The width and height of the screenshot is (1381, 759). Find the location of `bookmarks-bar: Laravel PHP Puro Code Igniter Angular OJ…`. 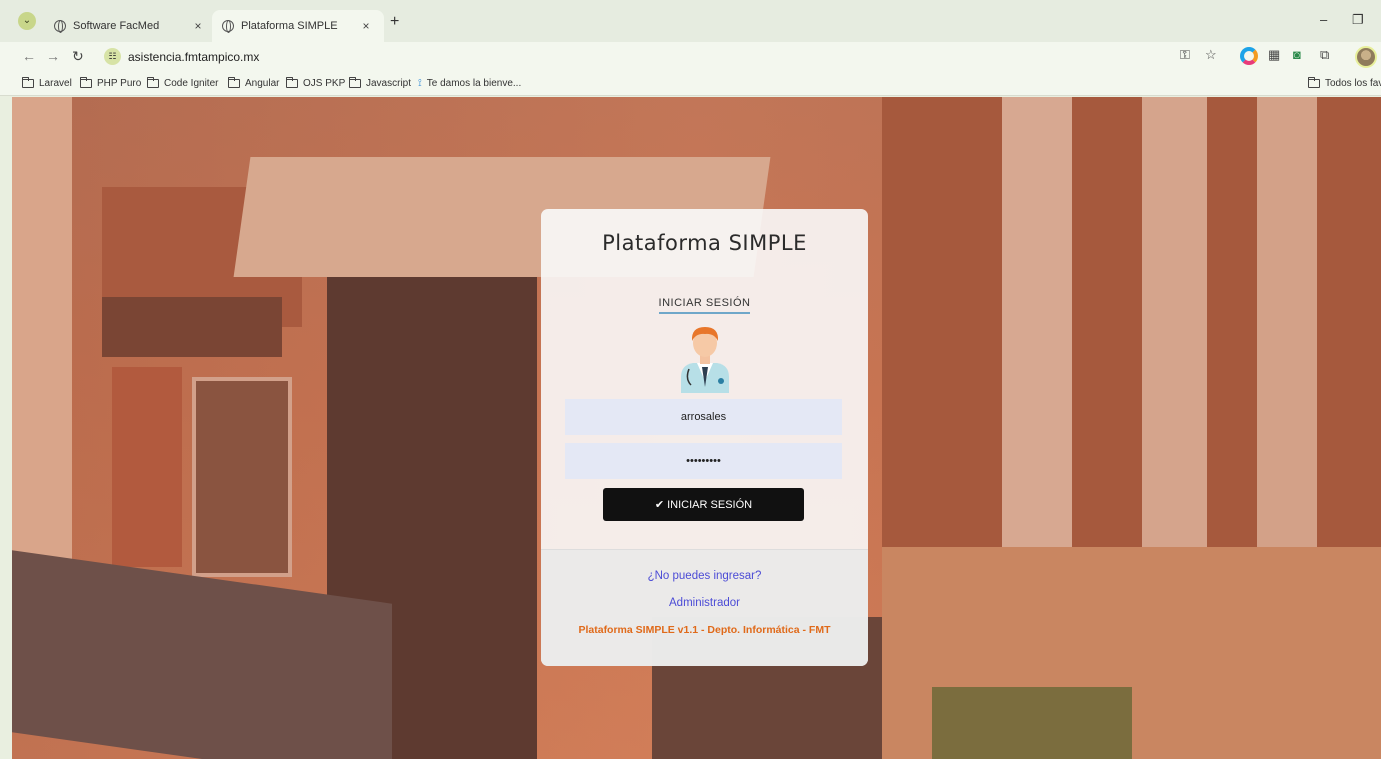

bookmarks-bar: Laravel PHP Puro Code Igniter Angular OJ… is located at coordinates (690, 84).